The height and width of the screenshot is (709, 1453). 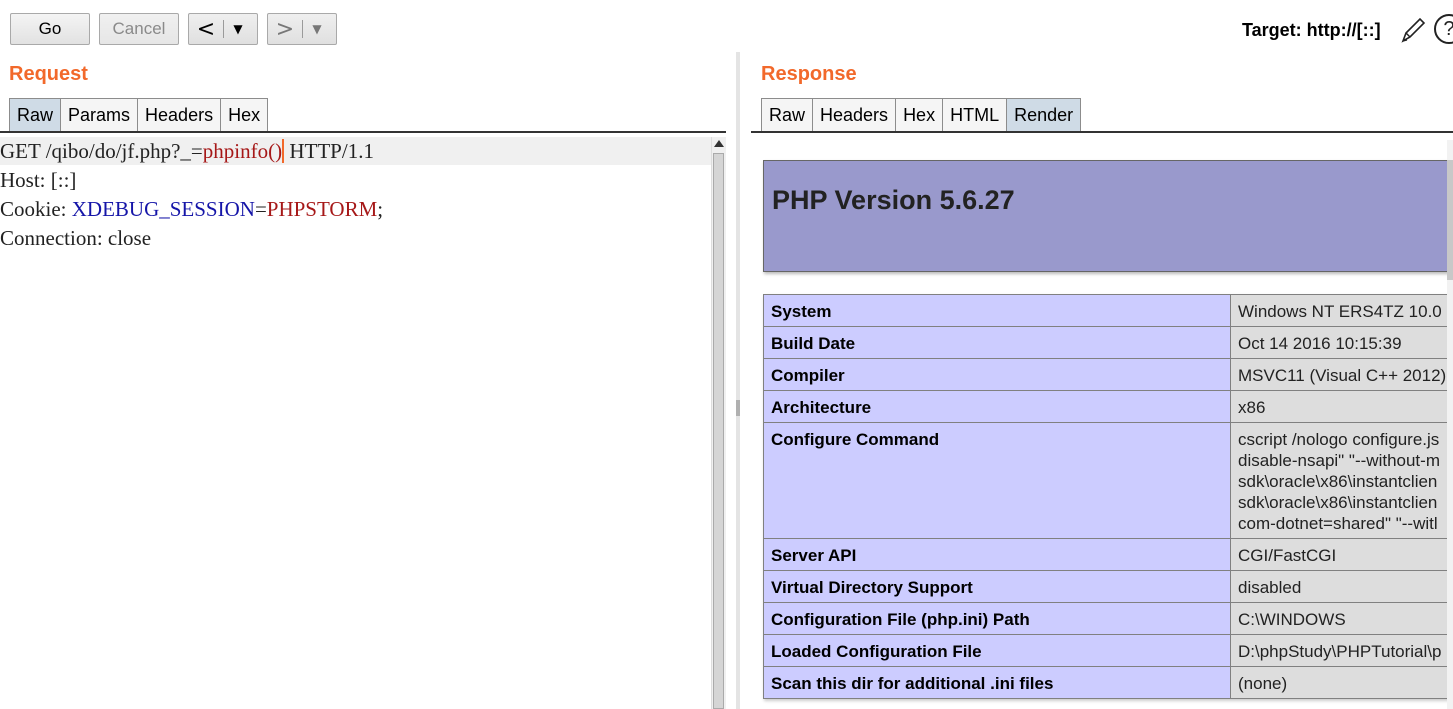 I want to click on request-scrollbar, so click(x=718, y=423).